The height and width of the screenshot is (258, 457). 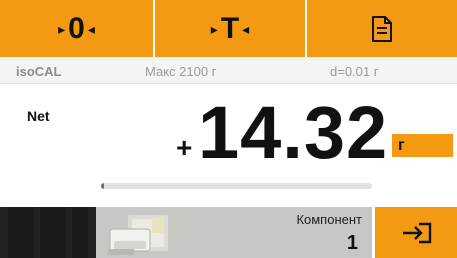 What do you see at coordinates (91, 28) in the screenshot?
I see `zero-right-marker: ◂` at bounding box center [91, 28].